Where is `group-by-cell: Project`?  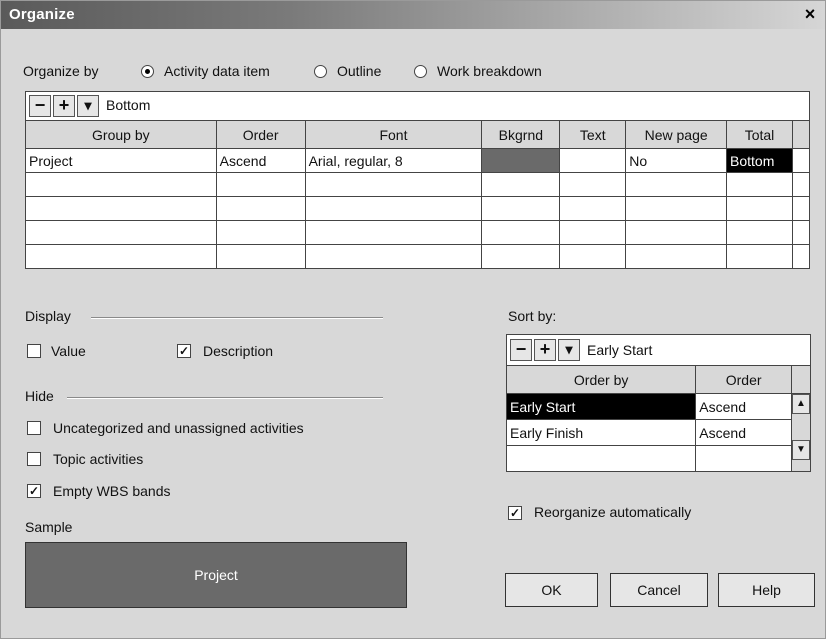 group-by-cell: Project is located at coordinates (121, 160).